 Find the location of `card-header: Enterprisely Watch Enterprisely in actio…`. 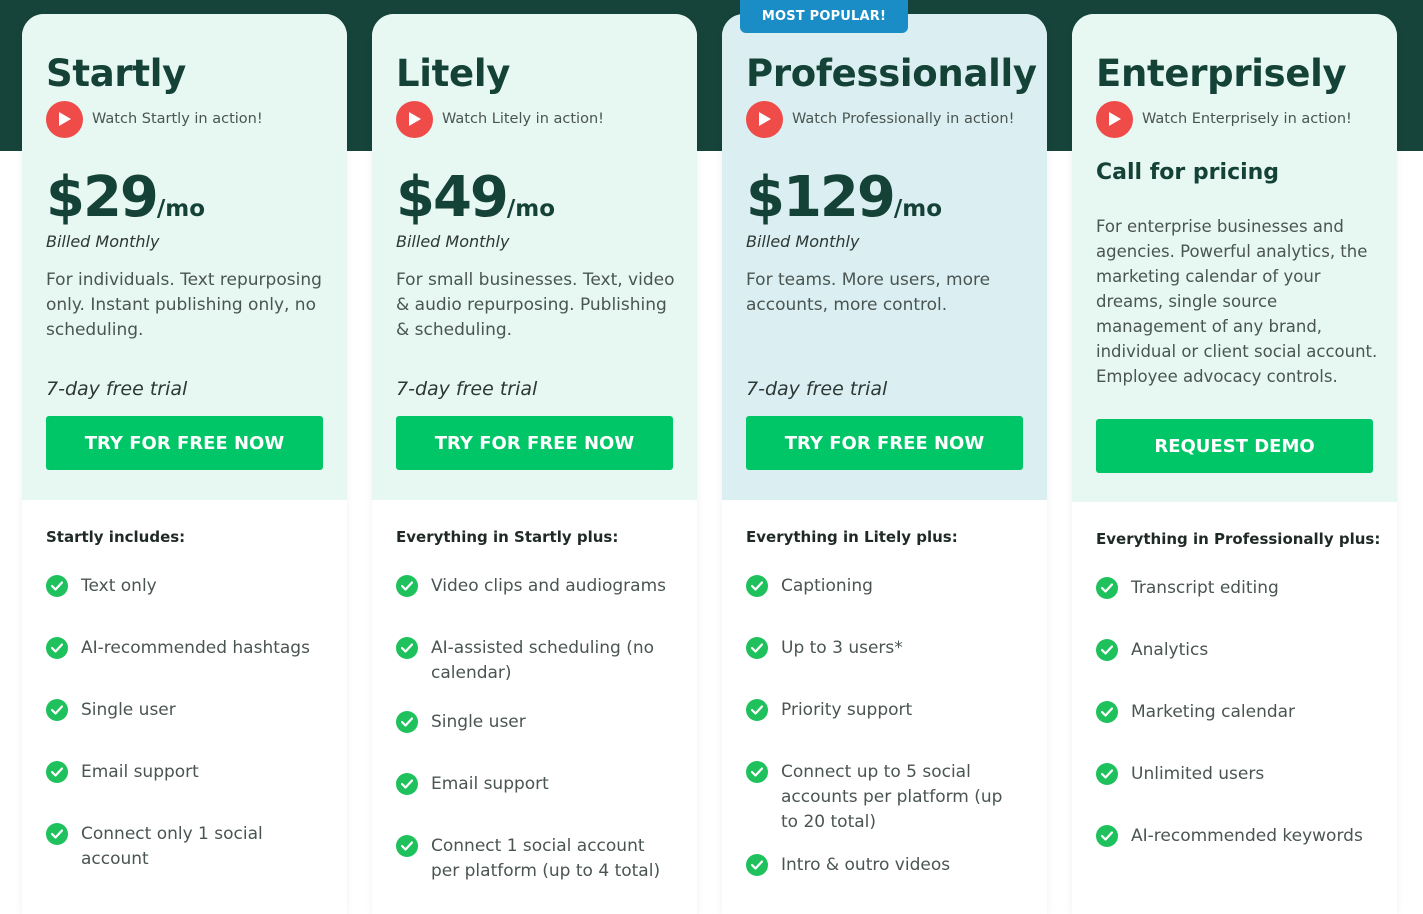

card-header: Enterprisely Watch Enterprisely in actio… is located at coordinates (1234, 258).